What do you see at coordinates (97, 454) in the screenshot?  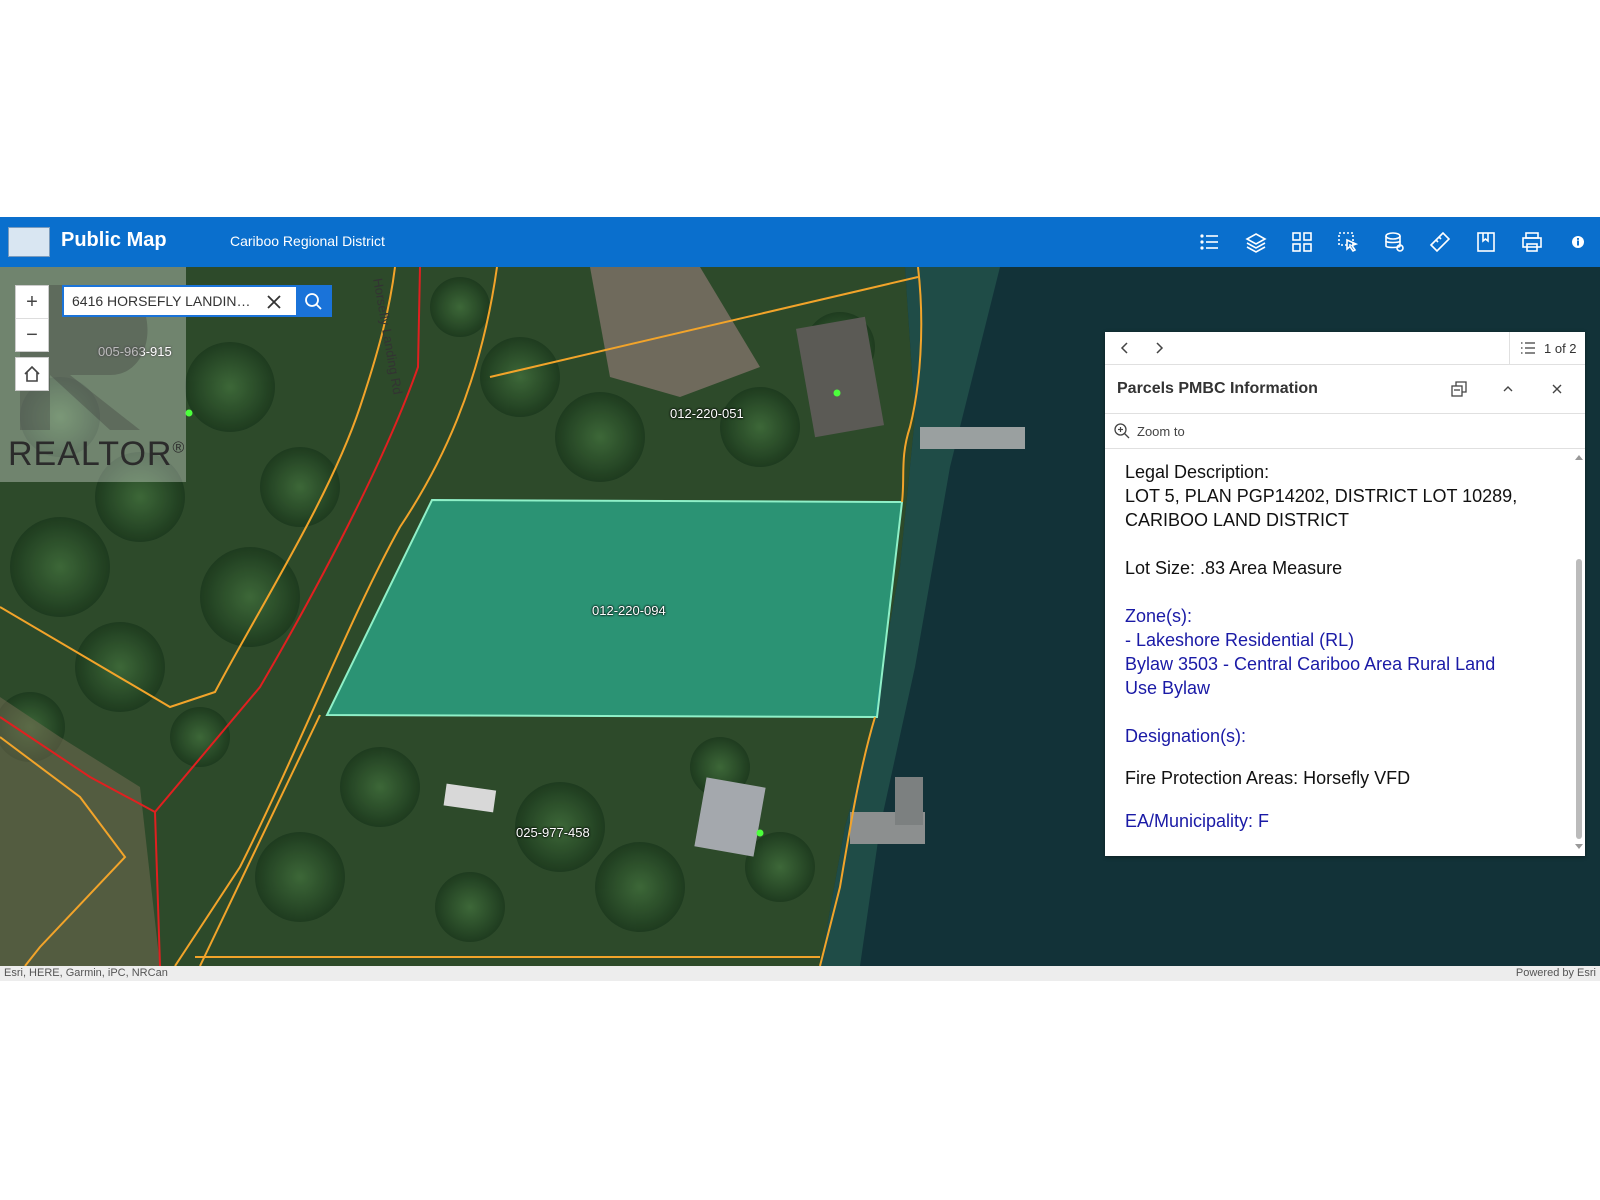 I see `realtor-wordmark: REALTOR®` at bounding box center [97, 454].